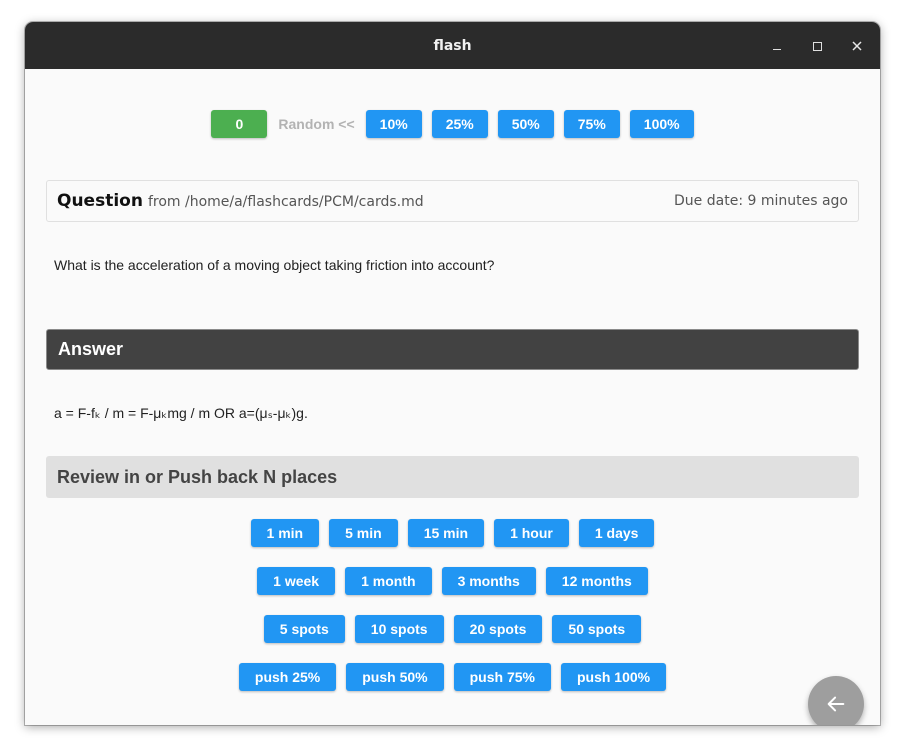 The height and width of the screenshot is (754, 906). What do you see at coordinates (761, 201) in the screenshot?
I see `due-date: Due date: 9 minutes ago` at bounding box center [761, 201].